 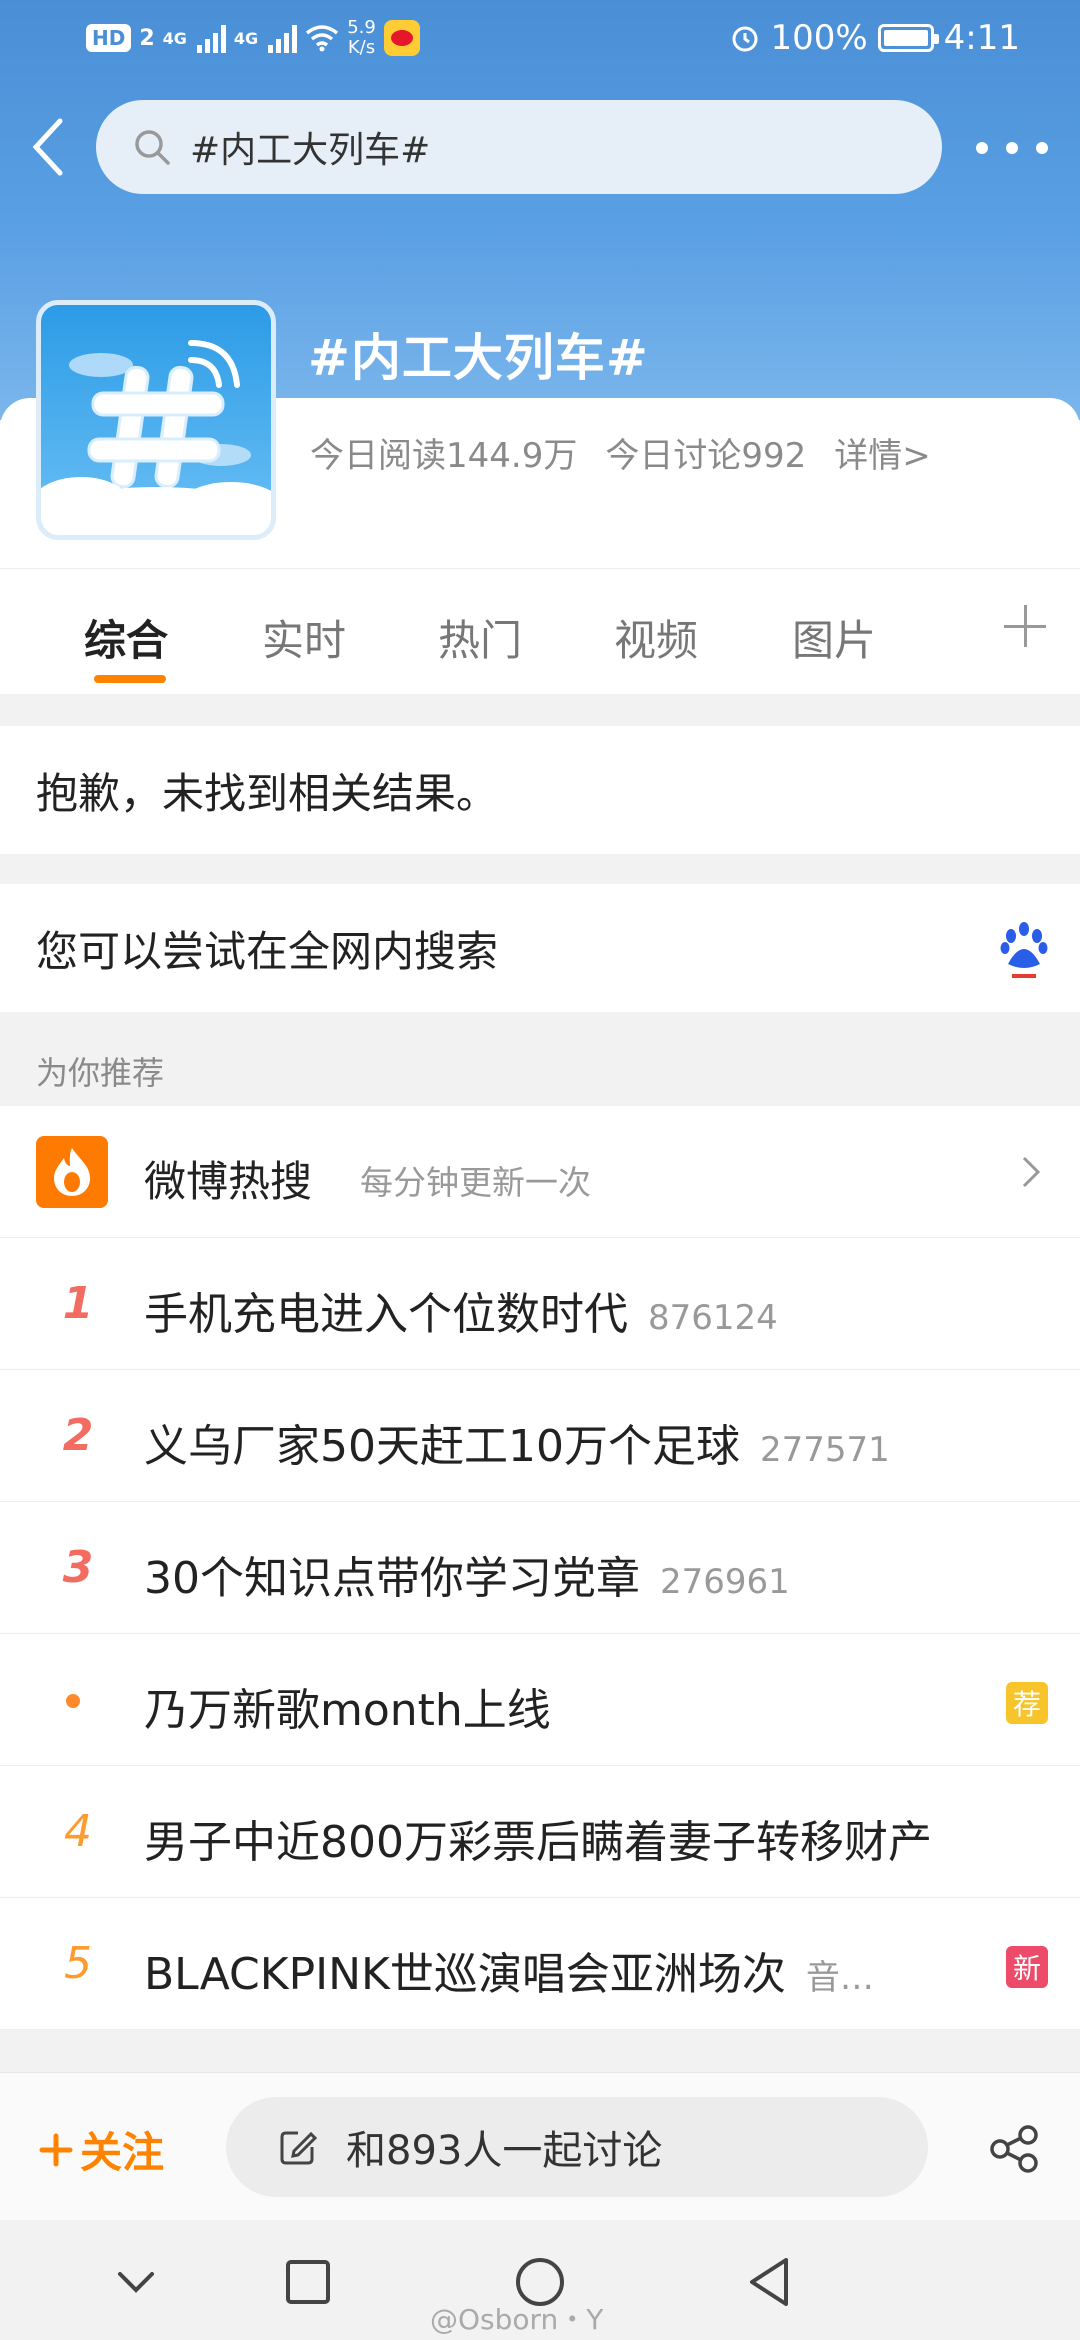 I want to click on chevron-right-icon, so click(x=1031, y=1172).